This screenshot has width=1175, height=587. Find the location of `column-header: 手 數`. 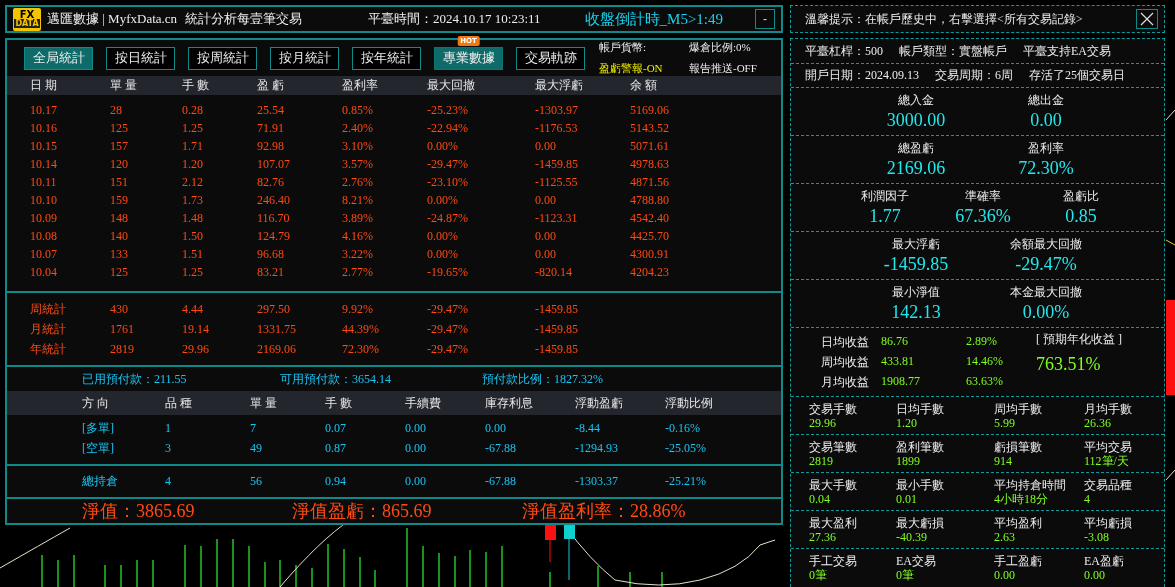

column-header: 手 數 is located at coordinates (339, 403).